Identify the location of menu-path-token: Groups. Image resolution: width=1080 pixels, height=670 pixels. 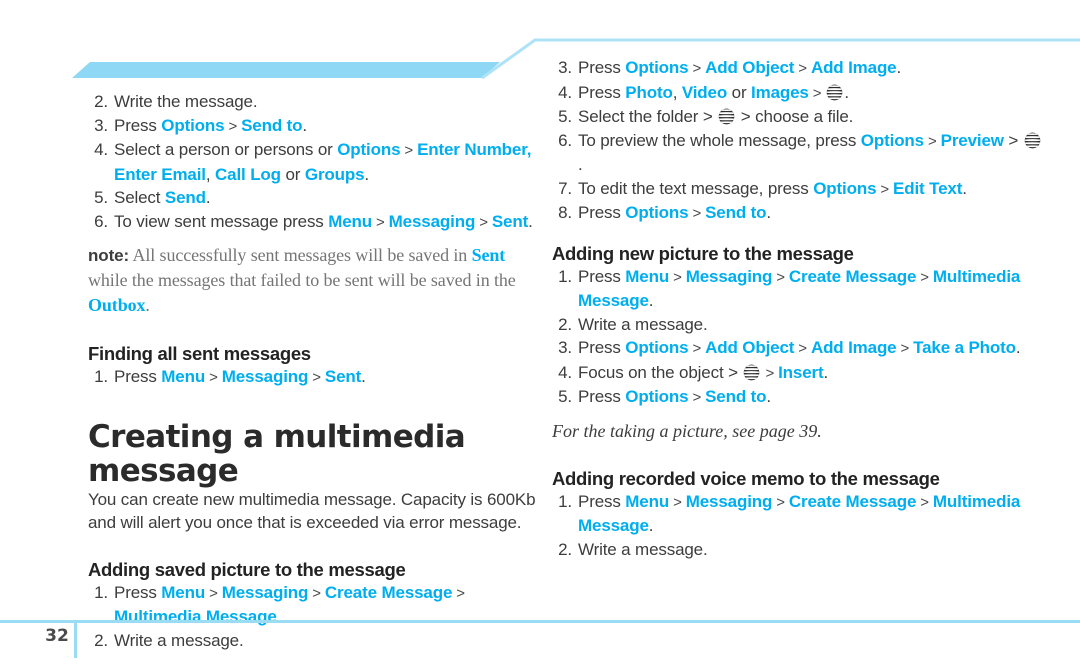
(335, 174).